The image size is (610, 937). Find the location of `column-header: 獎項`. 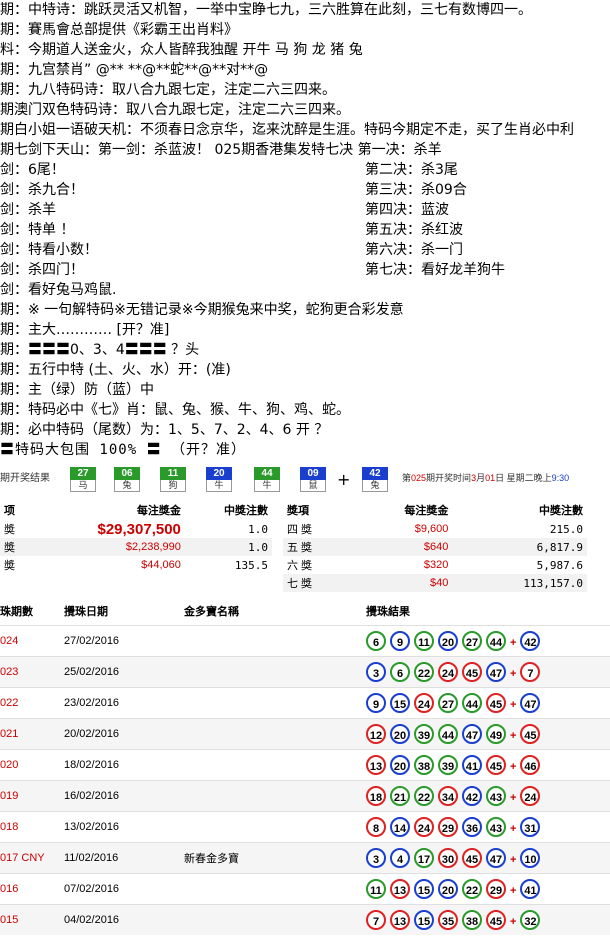

column-header: 獎項 is located at coordinates (298, 511).